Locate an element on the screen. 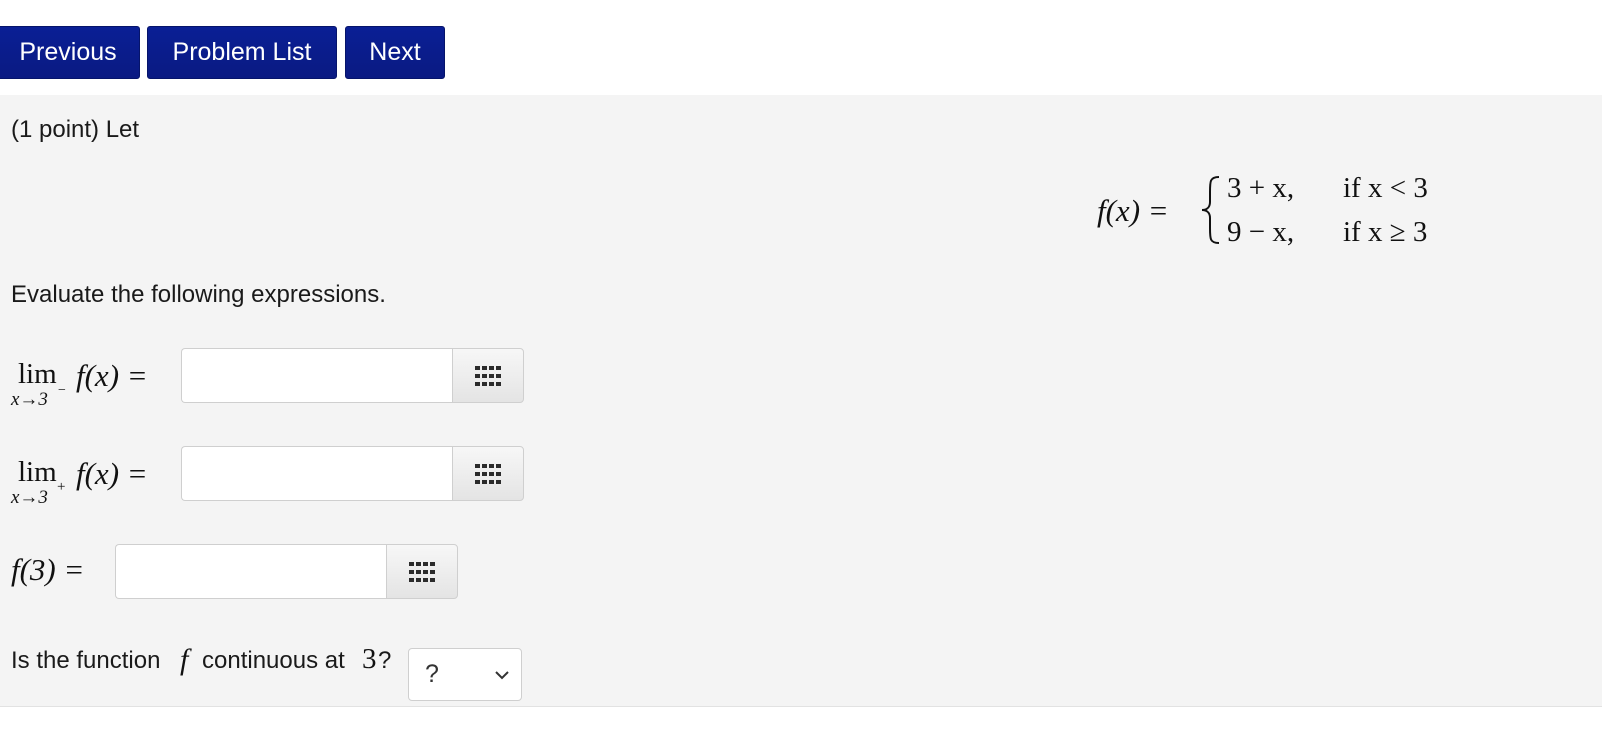 The width and height of the screenshot is (1602, 734). continuity-select: ? is located at coordinates (465, 674).